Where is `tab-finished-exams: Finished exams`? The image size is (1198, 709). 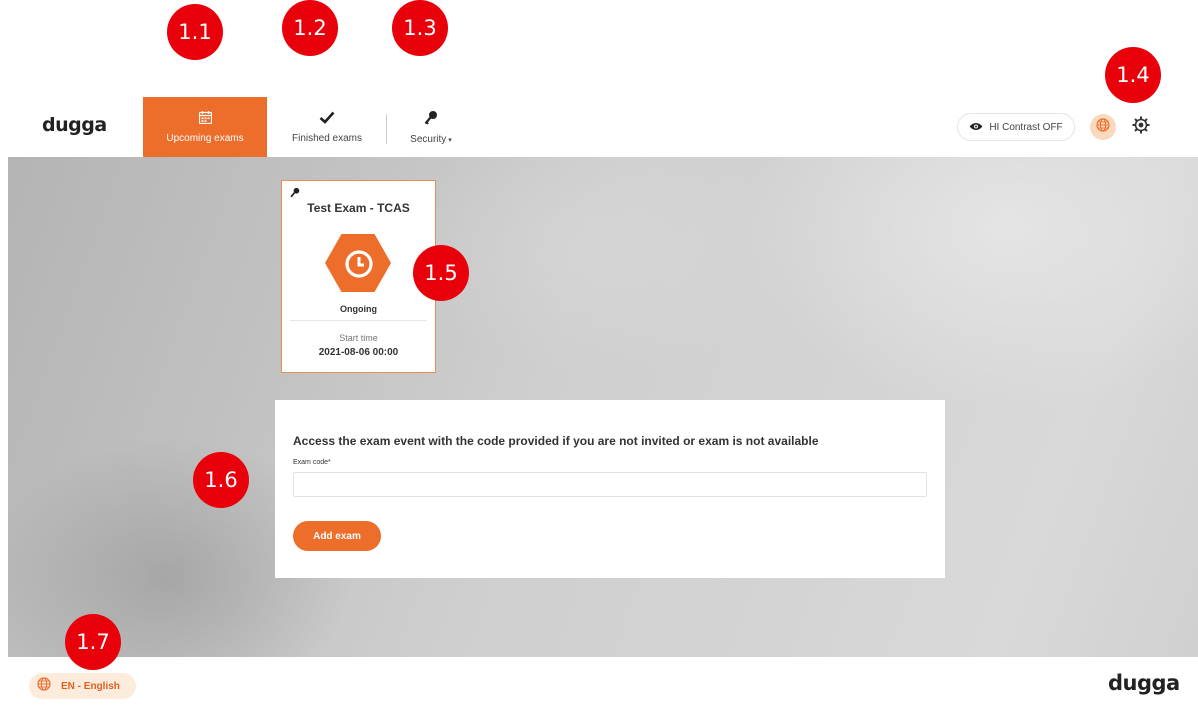 tab-finished-exams: Finished exams is located at coordinates (327, 127).